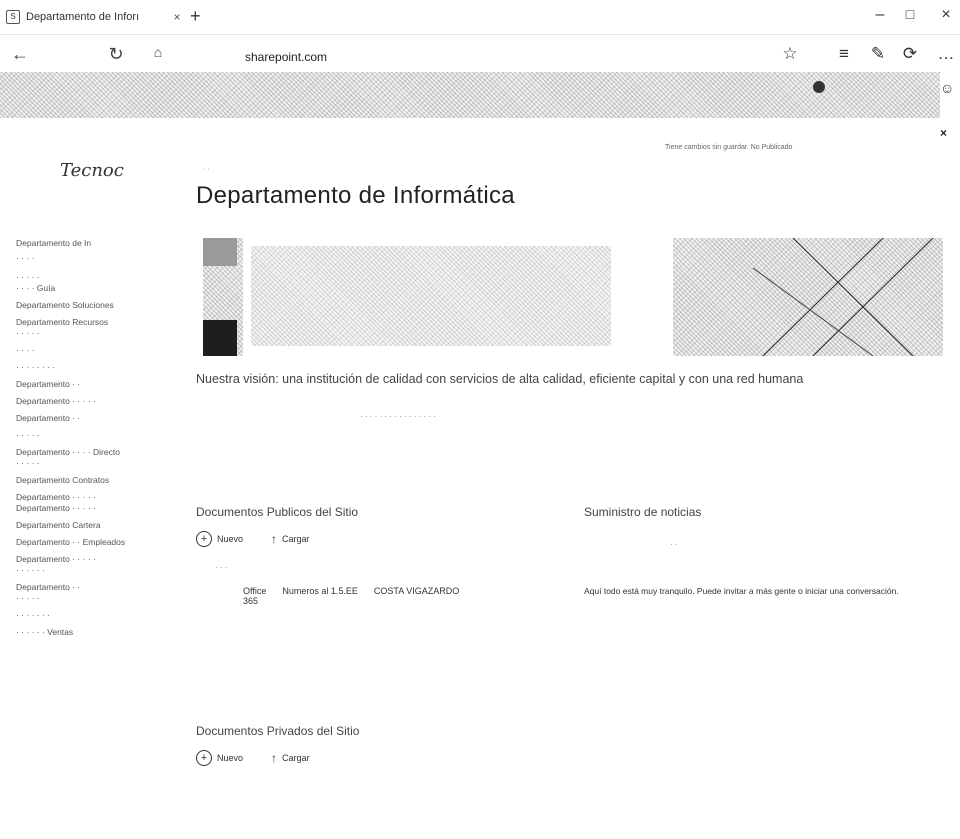 The width and height of the screenshot is (960, 839). What do you see at coordinates (416, 591) in the screenshot?
I see `doc-author: COSTA VIGAZARDO` at bounding box center [416, 591].